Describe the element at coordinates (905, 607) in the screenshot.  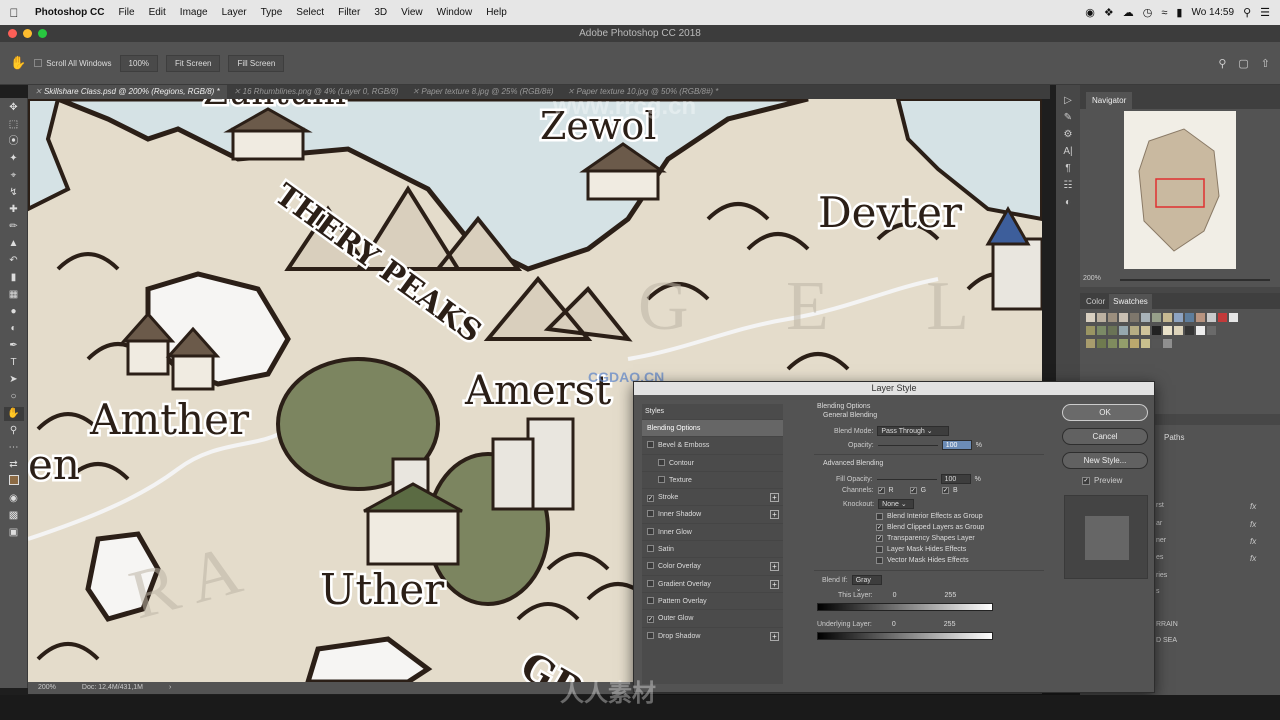
I see `this-layer-gradient-slider` at that location.